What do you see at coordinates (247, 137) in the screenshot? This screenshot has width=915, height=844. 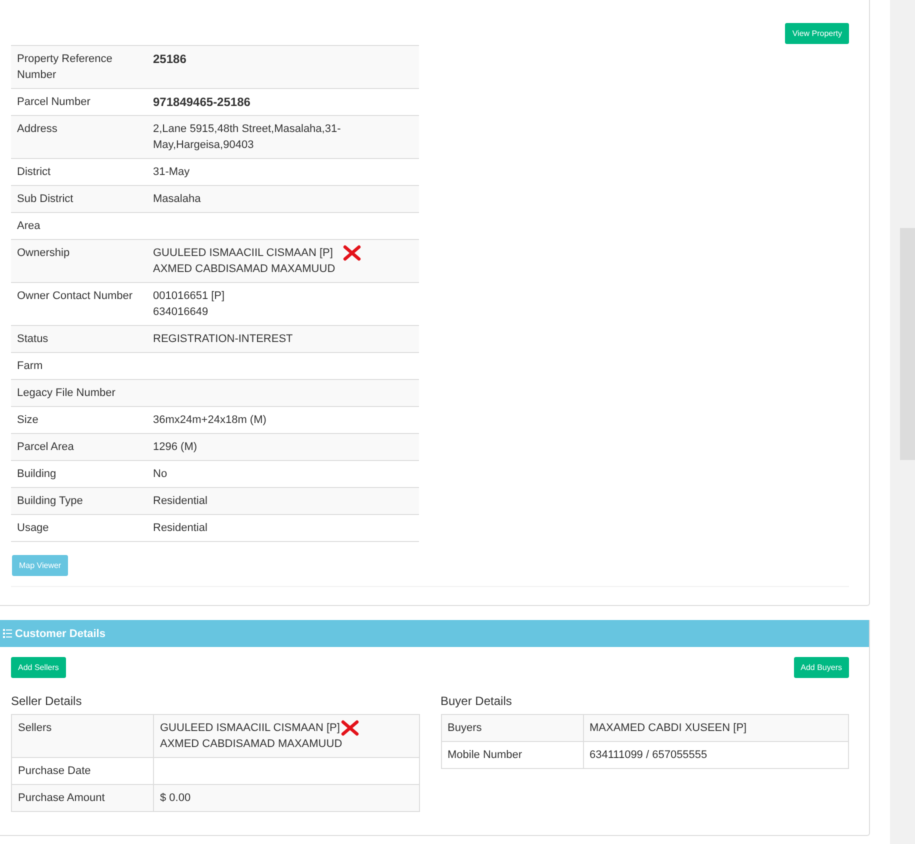 I see `value-text: 2,Lane 5915,48th Street,Masalaha,31-May,Hargeisa,90403` at bounding box center [247, 137].